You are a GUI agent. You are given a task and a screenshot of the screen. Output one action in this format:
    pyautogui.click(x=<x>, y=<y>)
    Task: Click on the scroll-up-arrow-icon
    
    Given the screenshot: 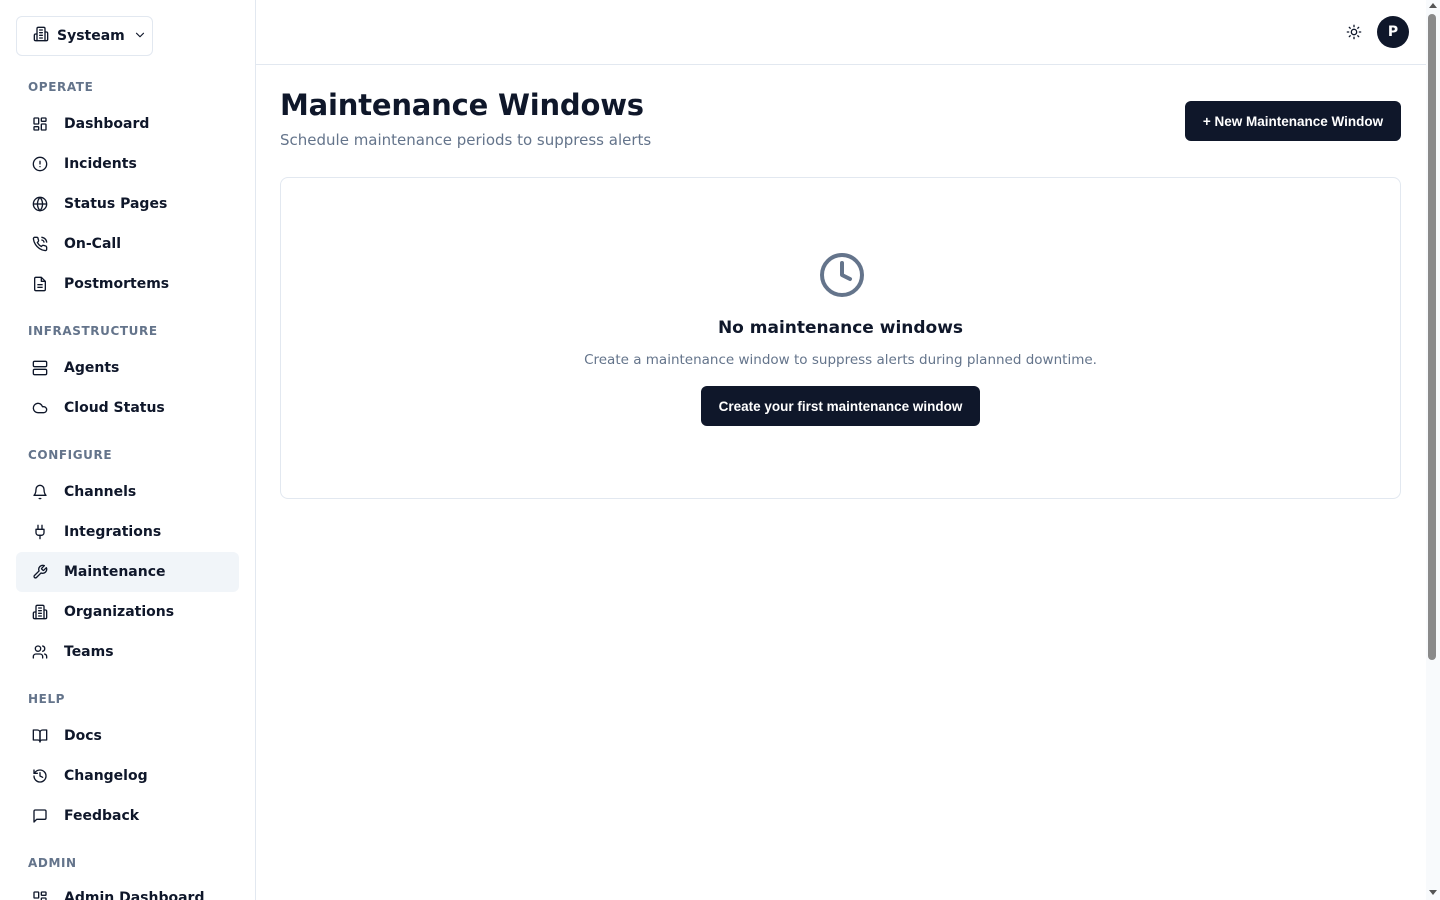 What is the action you would take?
    pyautogui.click(x=1433, y=5)
    